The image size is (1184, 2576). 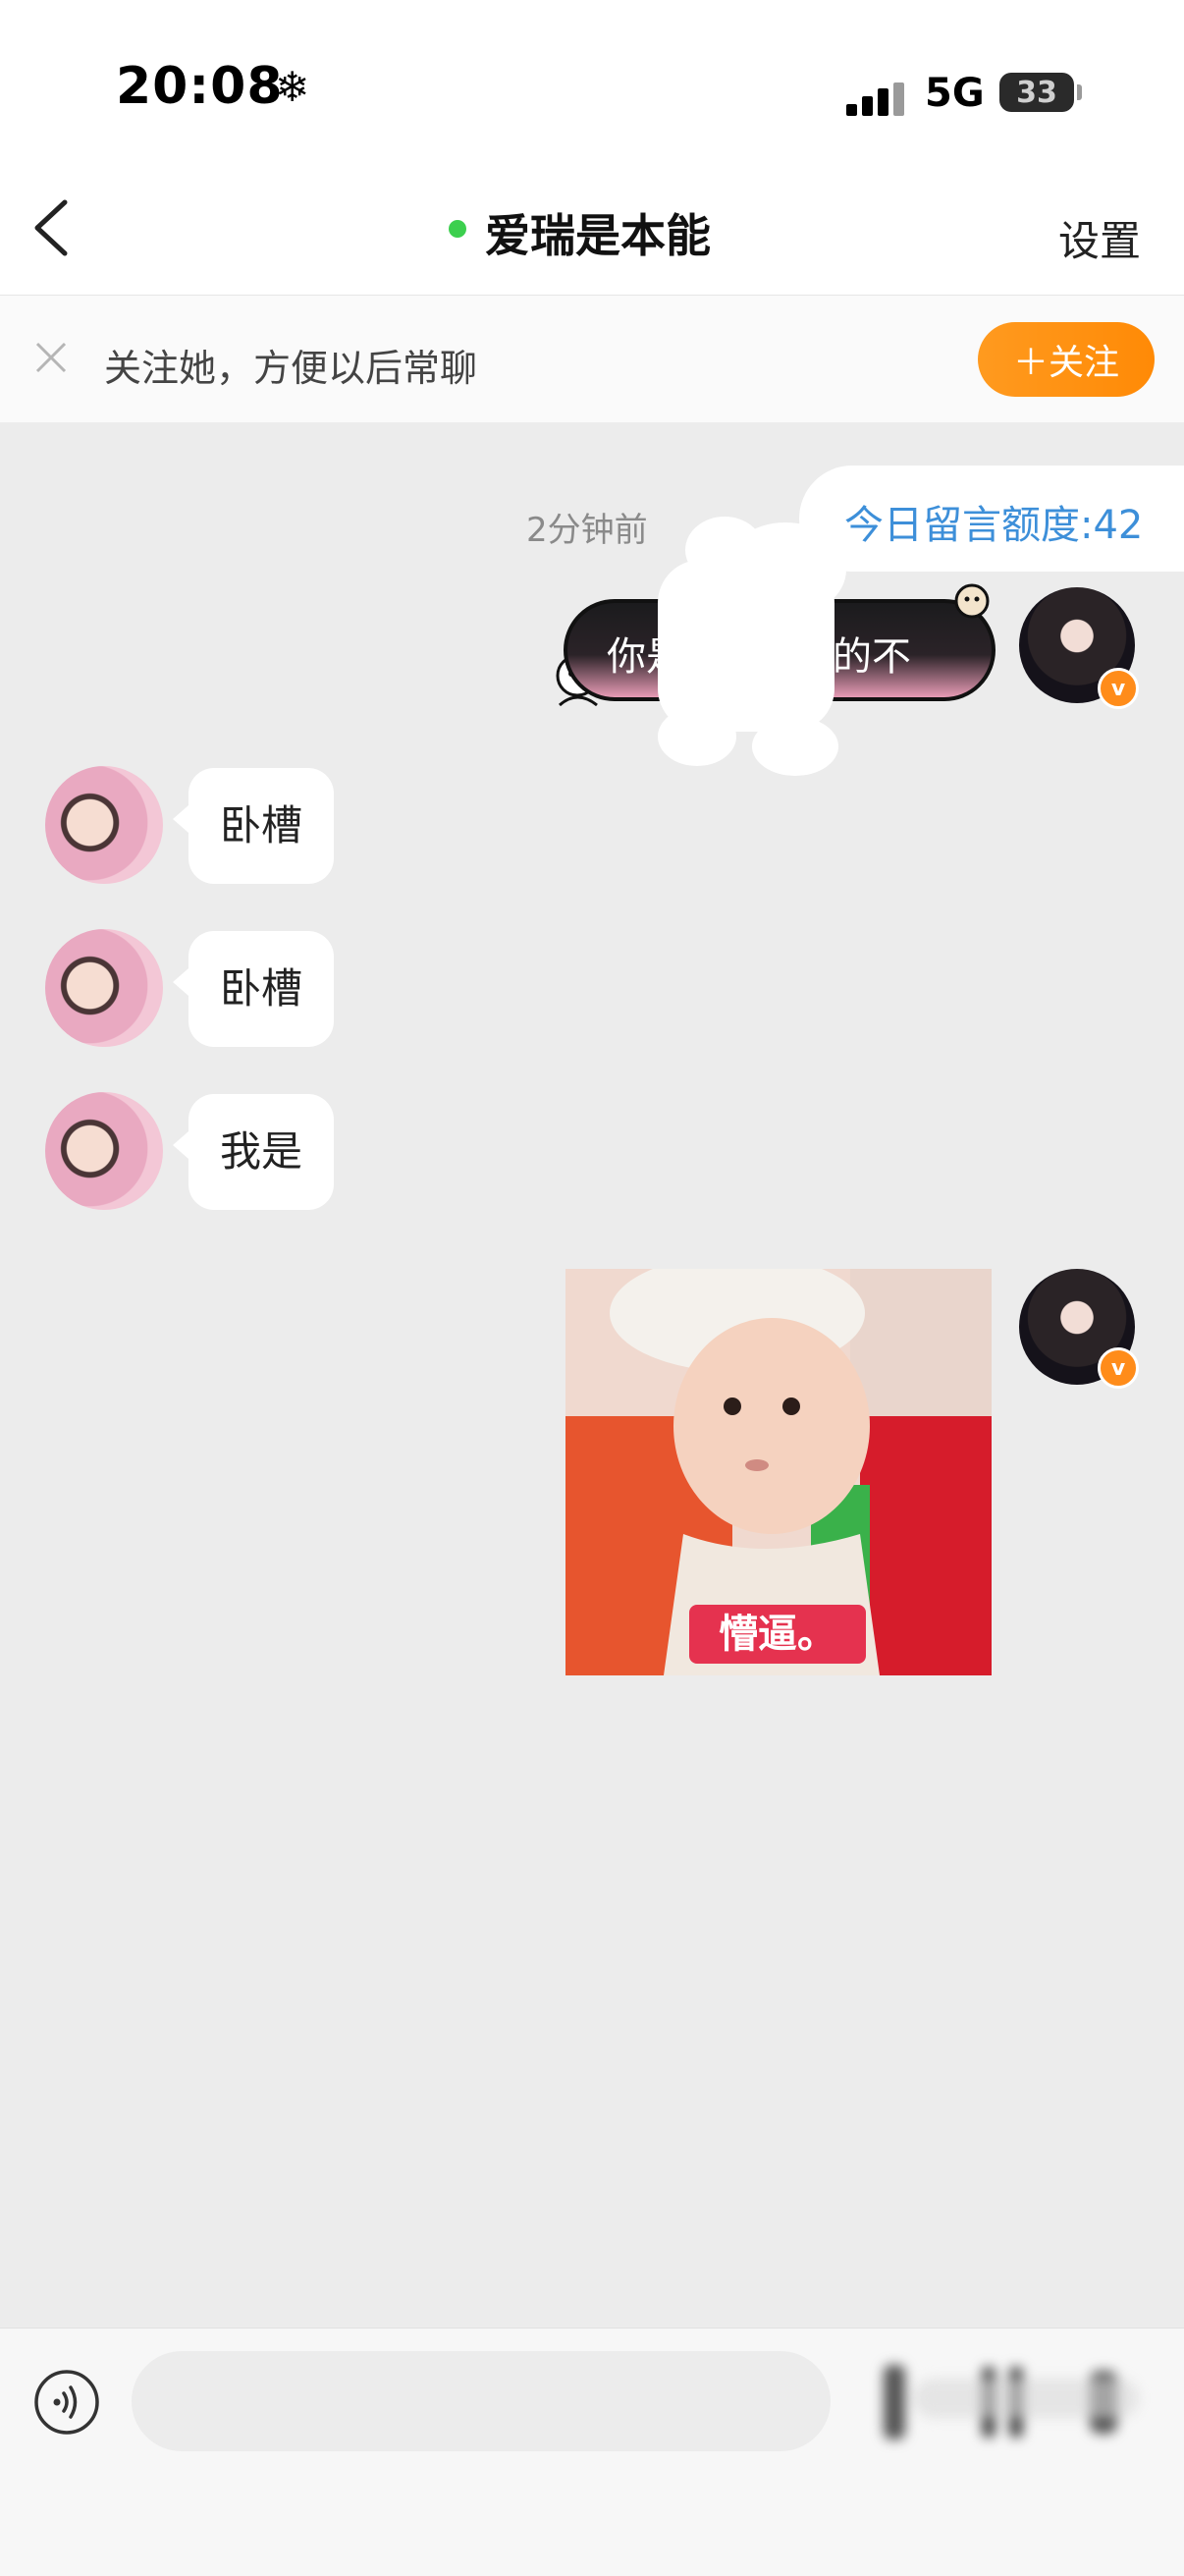 What do you see at coordinates (778, 1634) in the screenshot?
I see `image-caption: 懵逼。` at bounding box center [778, 1634].